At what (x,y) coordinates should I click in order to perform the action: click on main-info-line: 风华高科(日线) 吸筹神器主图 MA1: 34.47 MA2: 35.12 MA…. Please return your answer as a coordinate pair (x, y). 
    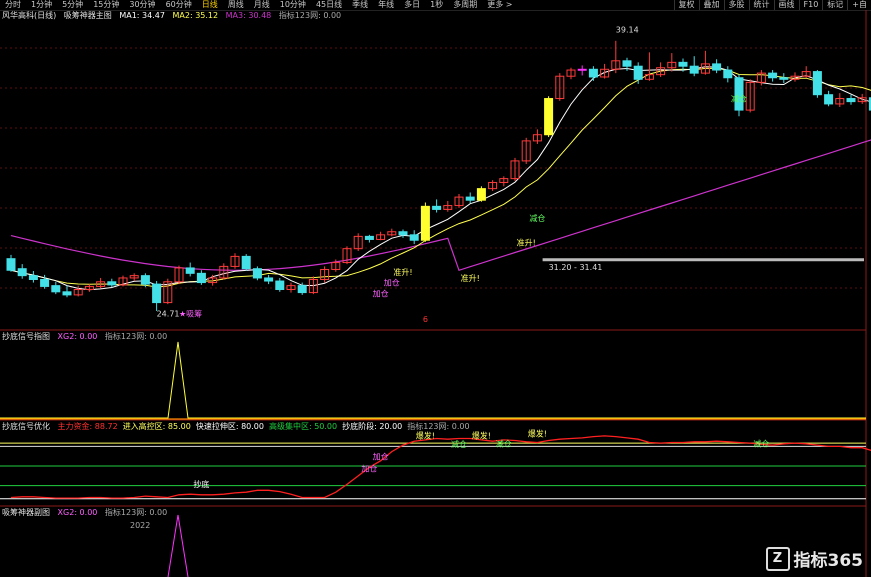
    Looking at the image, I should click on (174, 16).